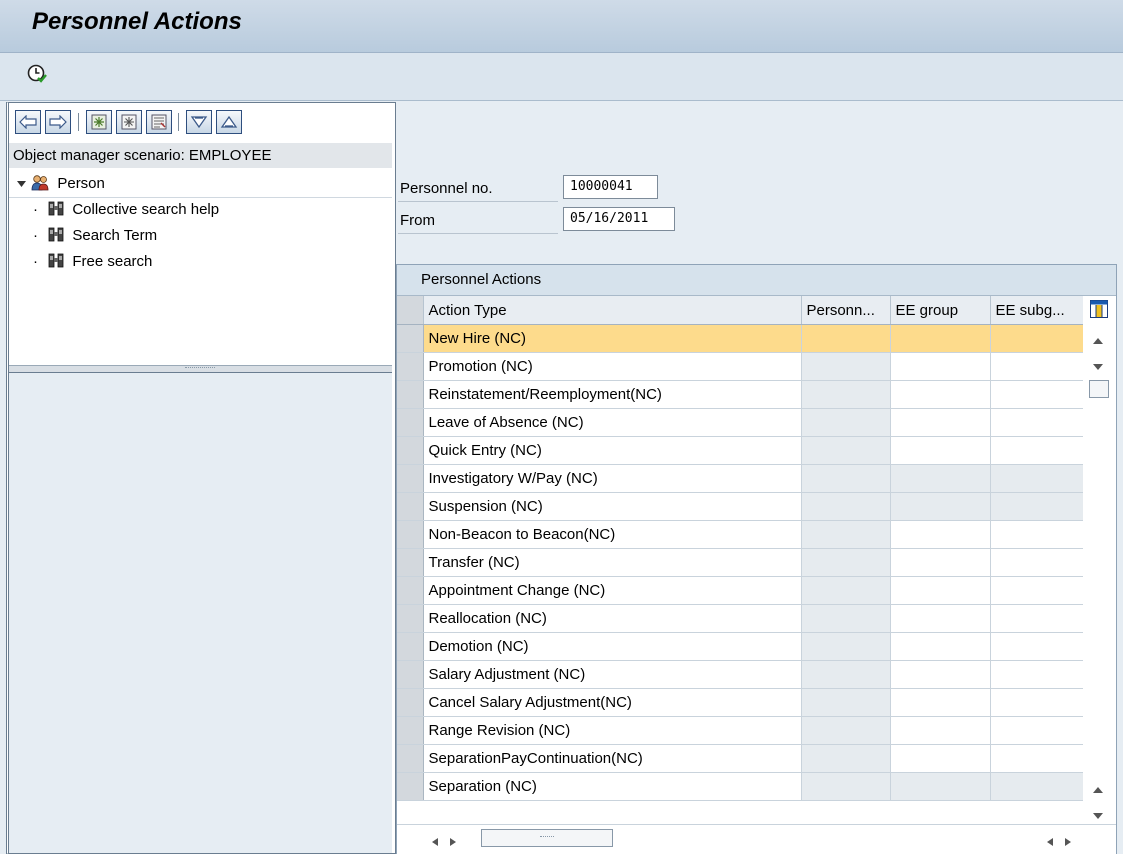 The image size is (1123, 854). I want to click on vertical-scrollbar, so click(1099, 560).